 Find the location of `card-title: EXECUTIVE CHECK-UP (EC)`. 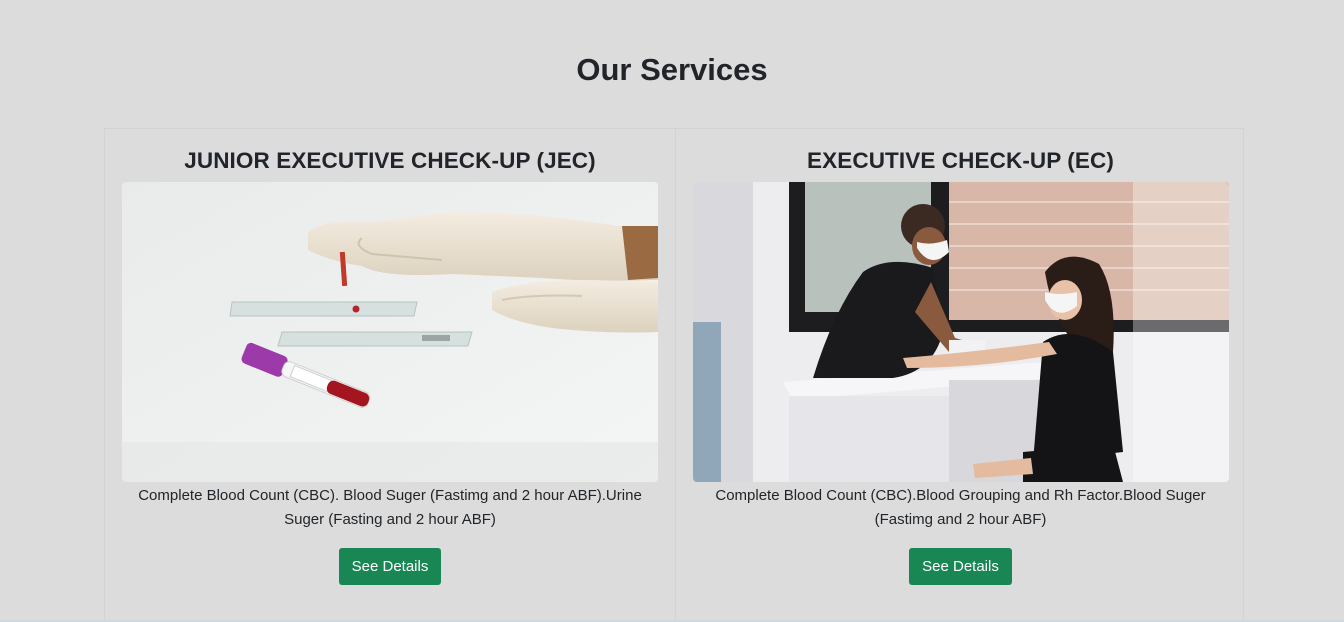

card-title: EXECUTIVE CHECK-UP (EC) is located at coordinates (960, 160).